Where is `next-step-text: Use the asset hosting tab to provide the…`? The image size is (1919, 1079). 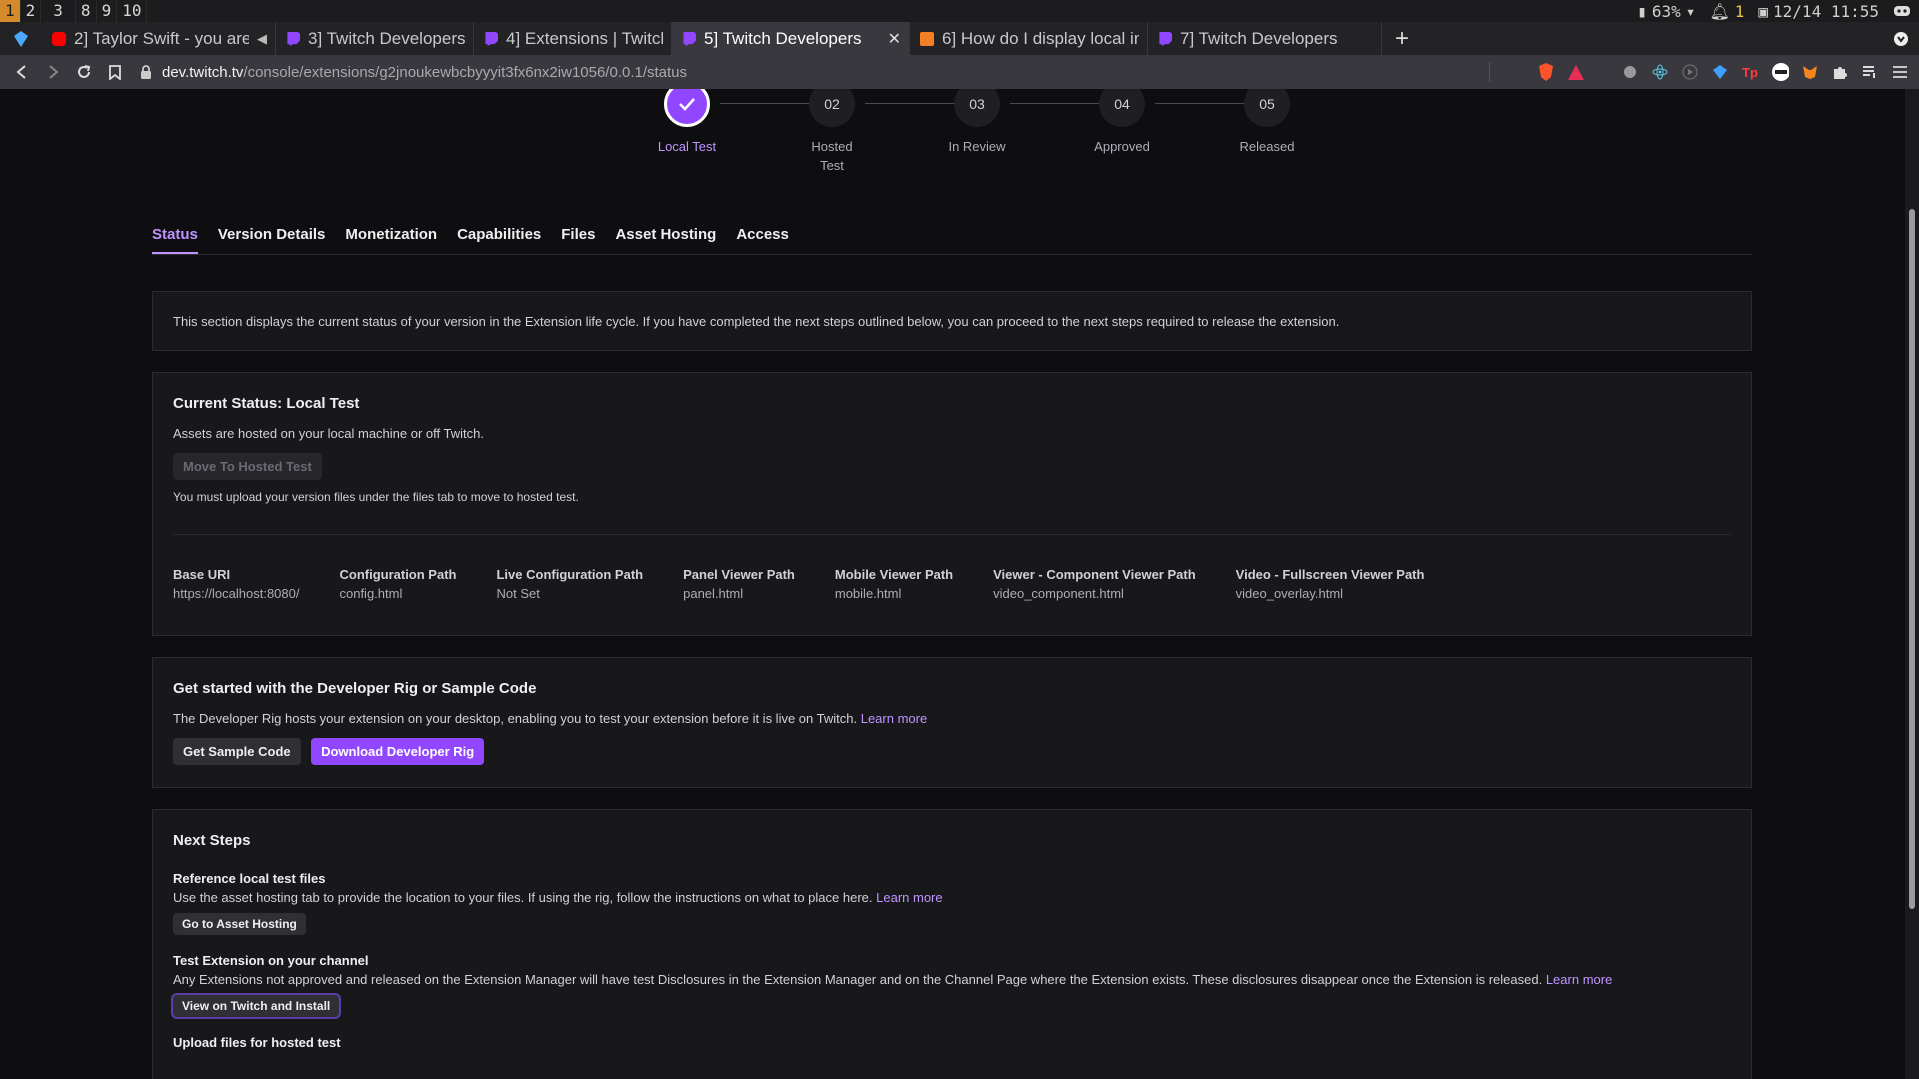
next-step-text: Use the asset hosting tab to provide the… is located at coordinates (952, 897).